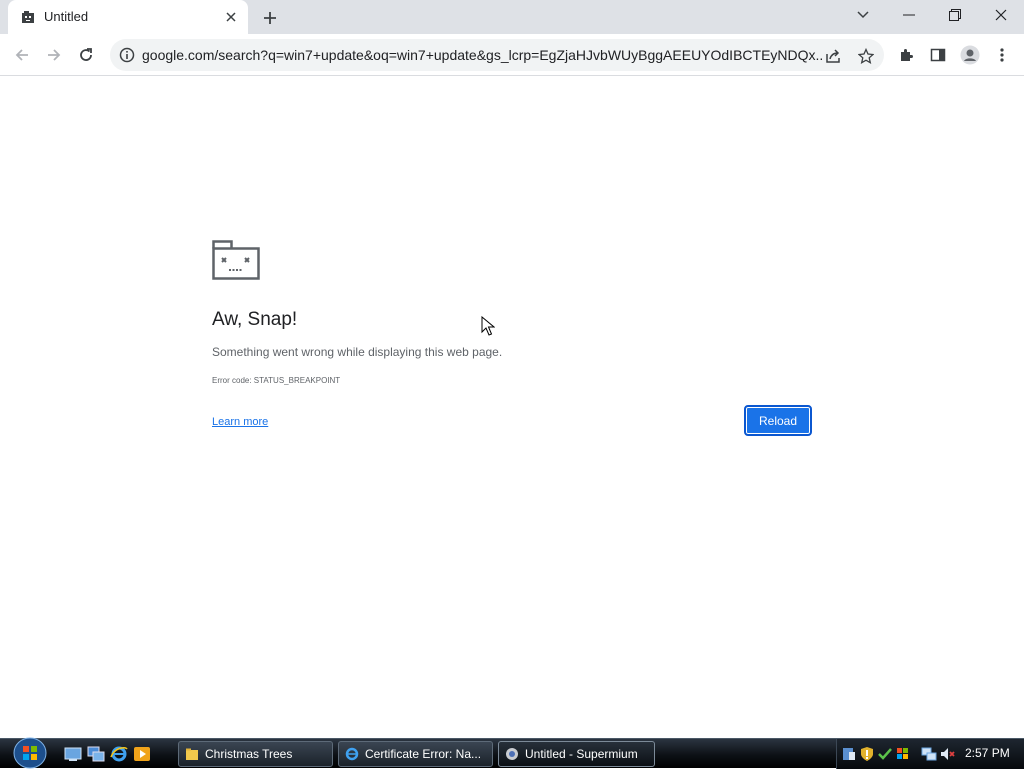  I want to click on side-panel-button, so click(938, 55).